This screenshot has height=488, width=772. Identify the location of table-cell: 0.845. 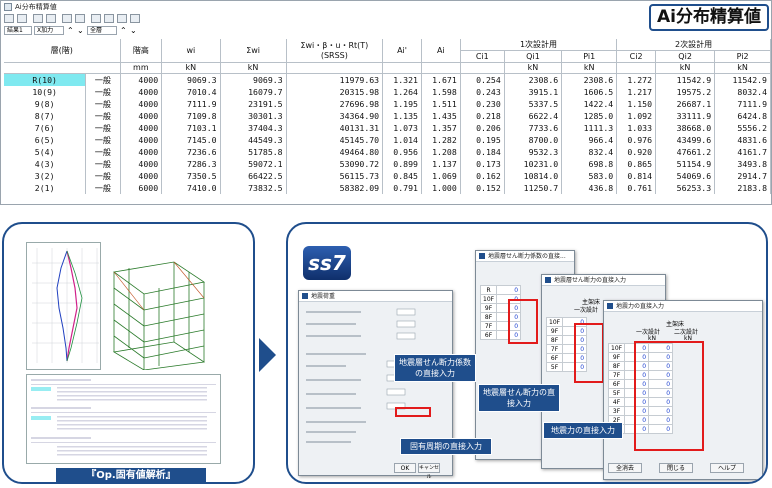
(402, 176).